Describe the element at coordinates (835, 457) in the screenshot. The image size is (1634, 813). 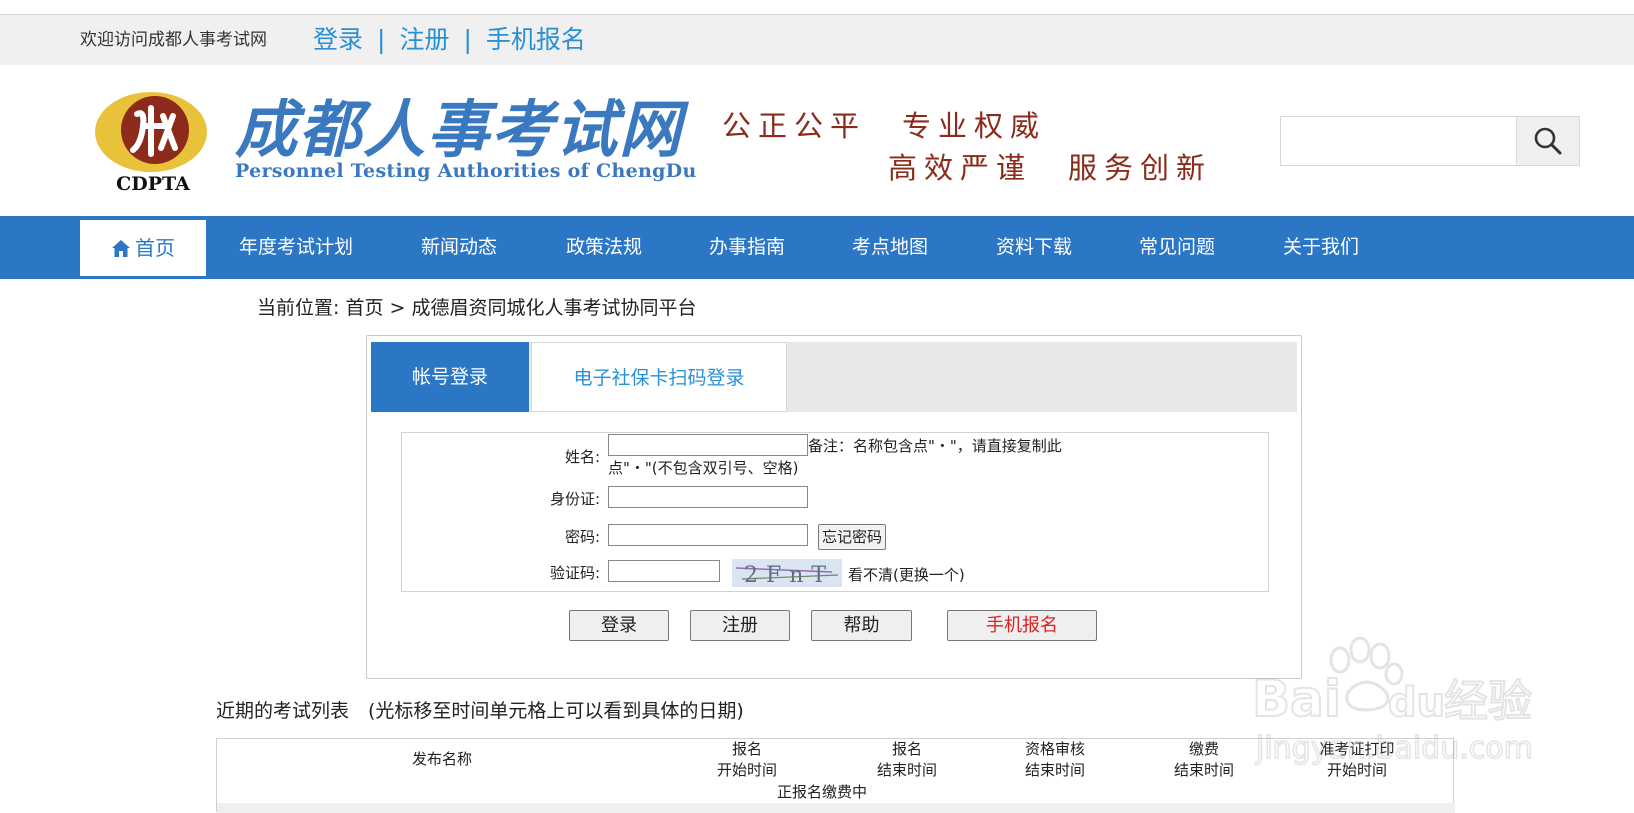
I see `name-note: 备注：名称包含点"・"，请直接复制此点"・"(不包含双引号、空格)` at that location.